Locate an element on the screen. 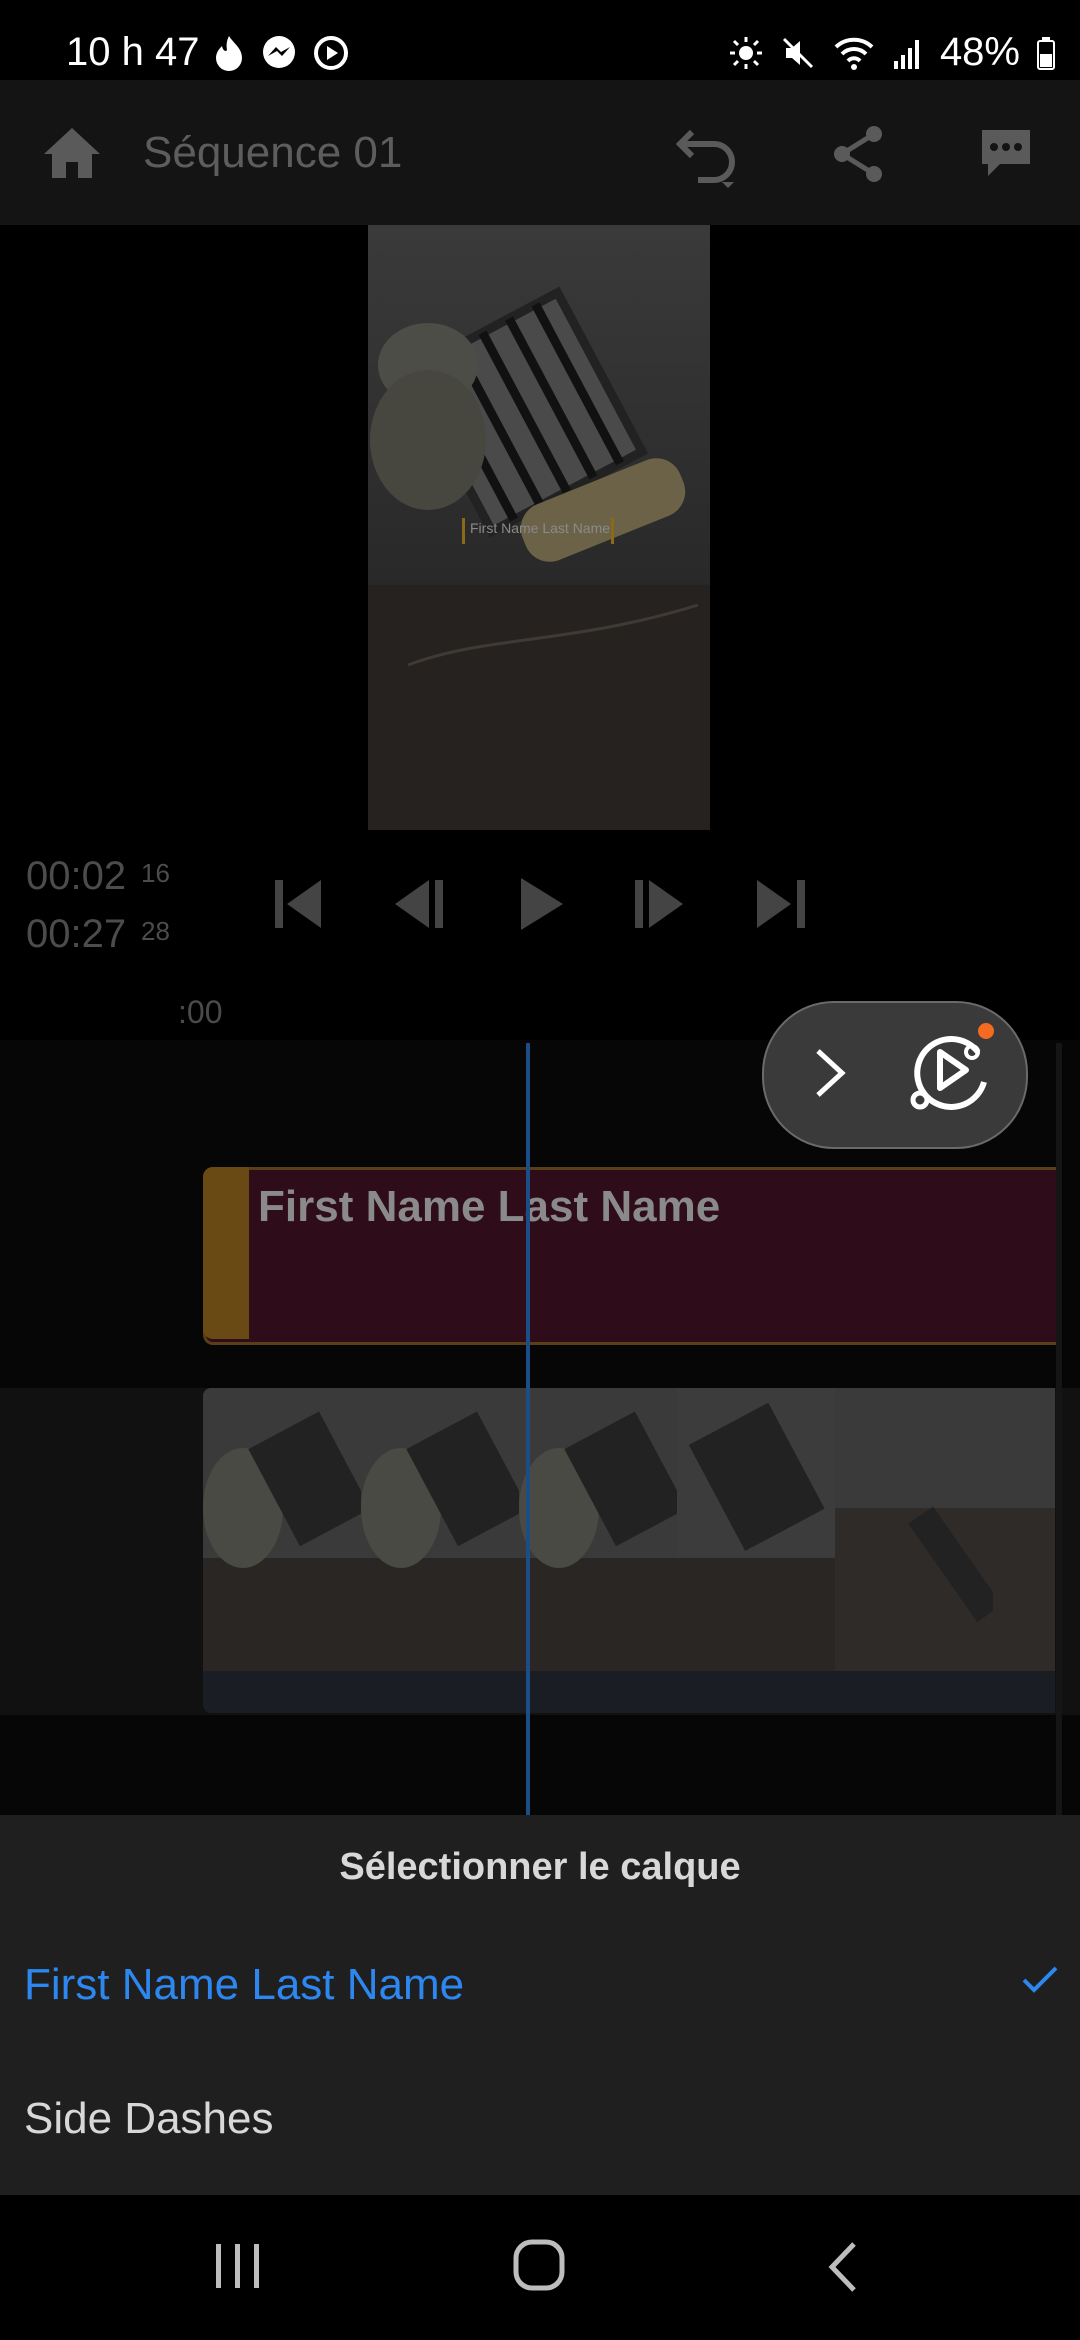 The height and width of the screenshot is (2340, 1080). timeline-scrollbar is located at coordinates (1059, 1429).